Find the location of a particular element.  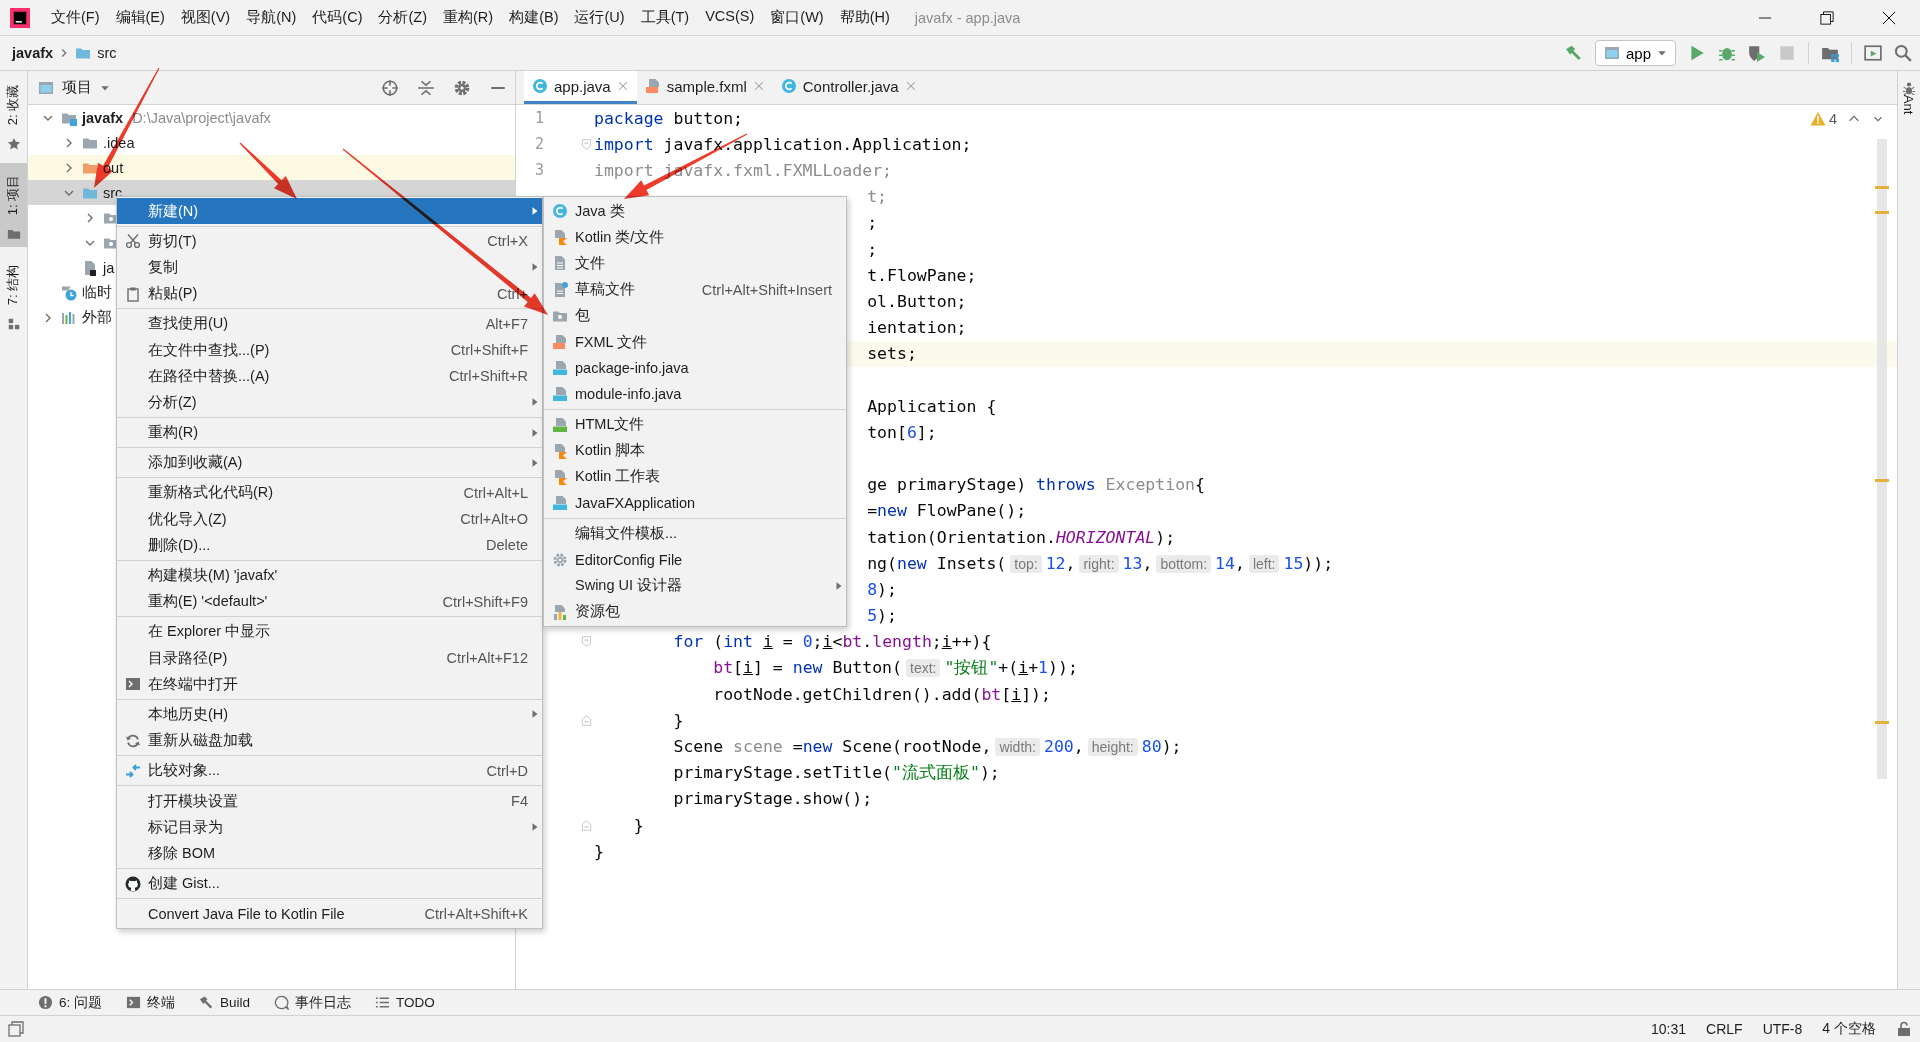

line-number: 2 is located at coordinates (538, 144).